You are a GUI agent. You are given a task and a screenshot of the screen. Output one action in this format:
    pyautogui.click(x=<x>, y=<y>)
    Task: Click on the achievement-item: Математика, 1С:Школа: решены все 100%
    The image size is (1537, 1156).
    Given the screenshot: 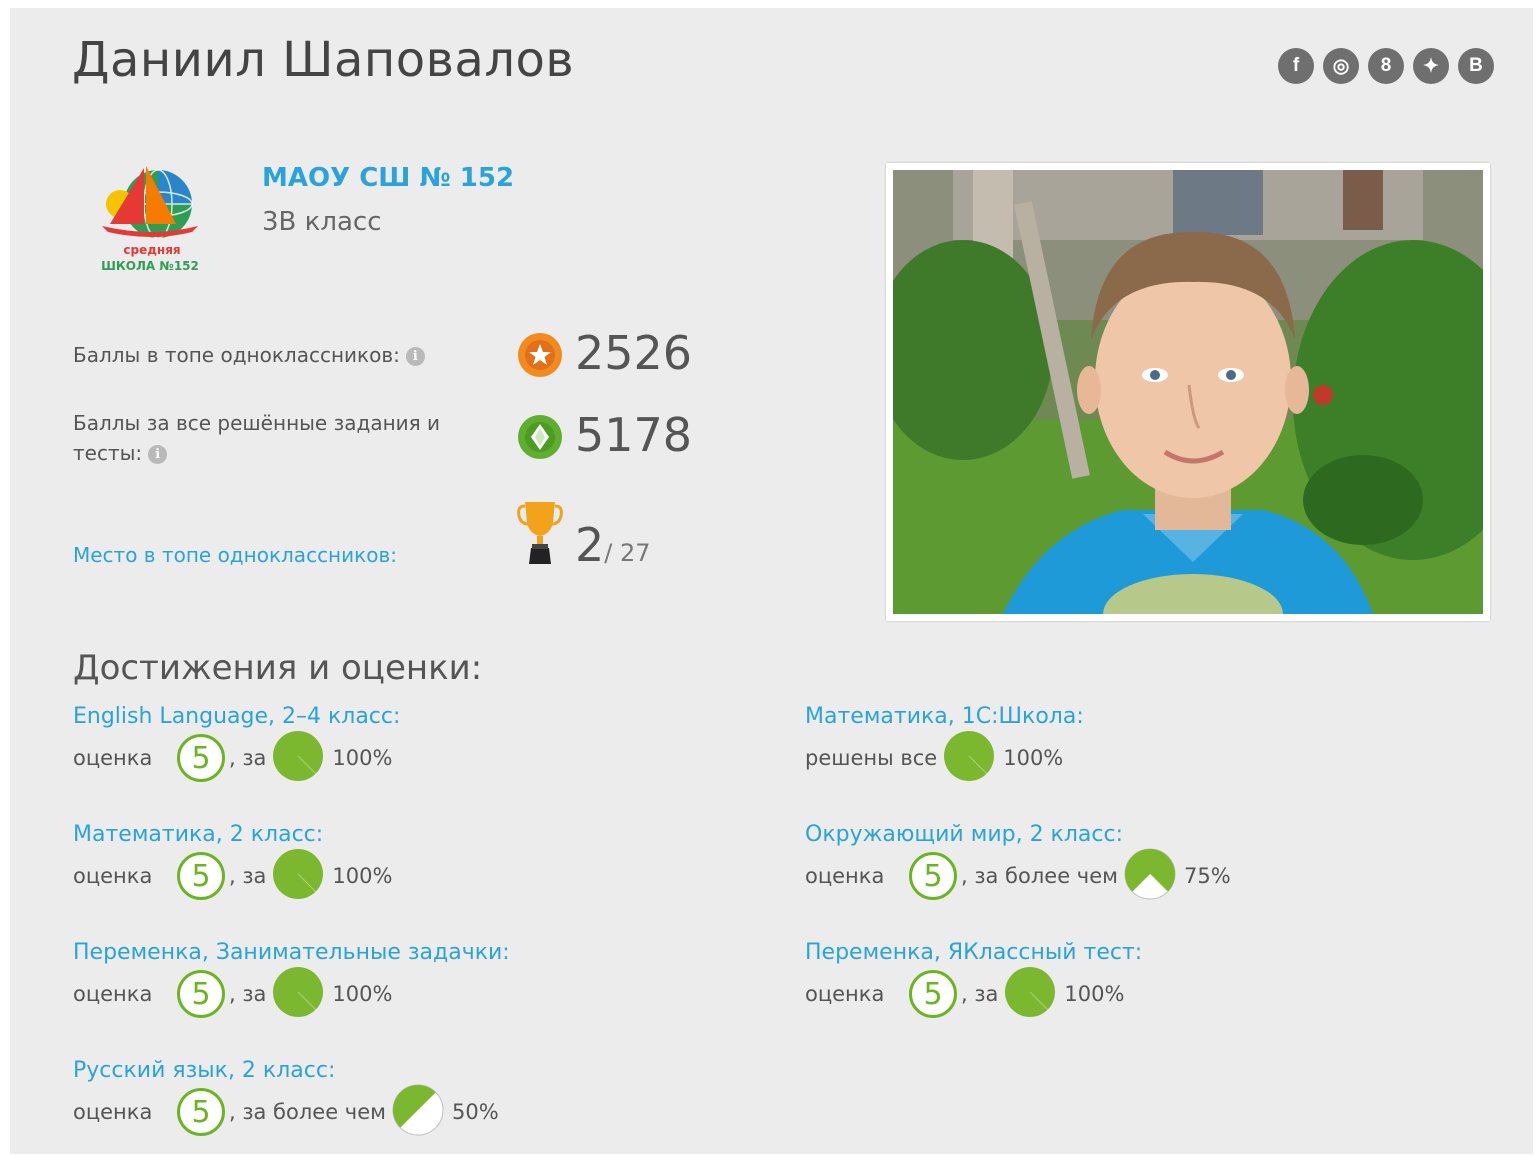 What is the action you would take?
    pyautogui.click(x=1125, y=744)
    